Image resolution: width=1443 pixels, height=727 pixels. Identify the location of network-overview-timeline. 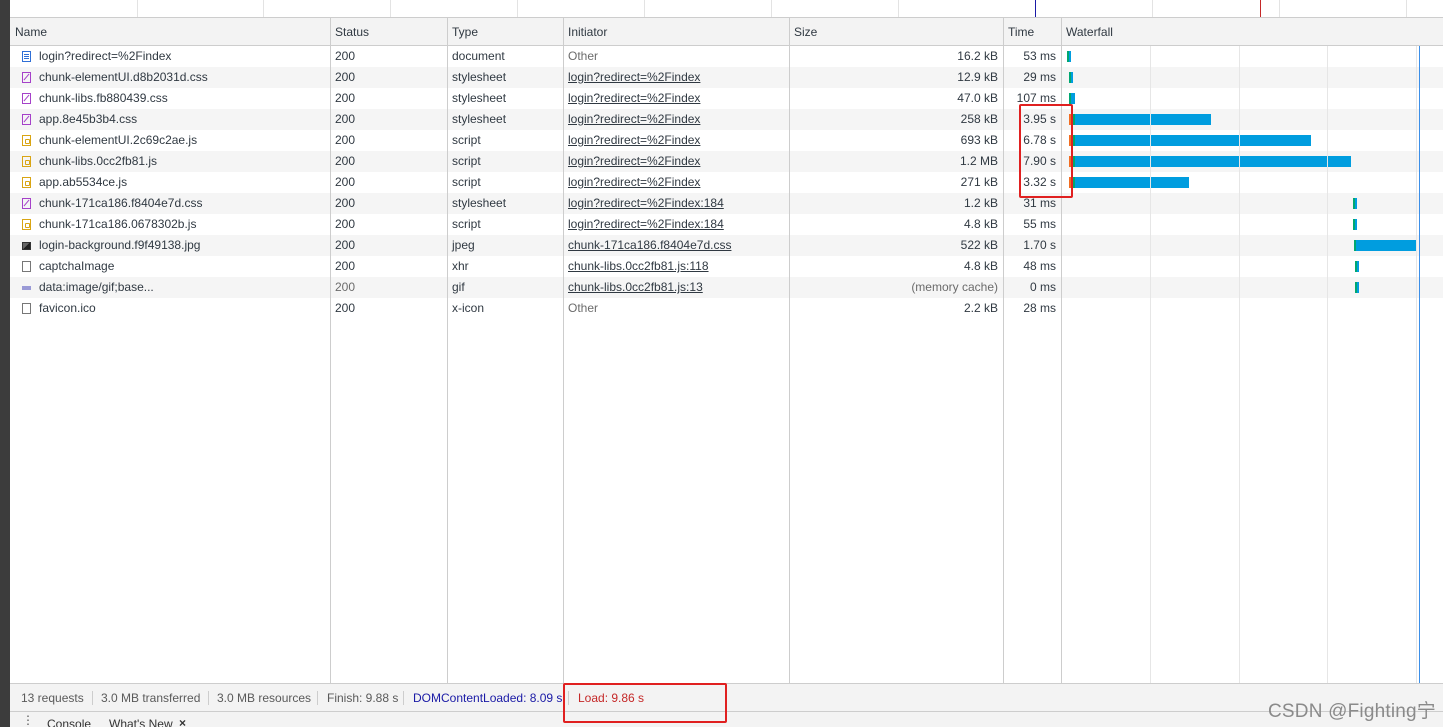
(726, 9).